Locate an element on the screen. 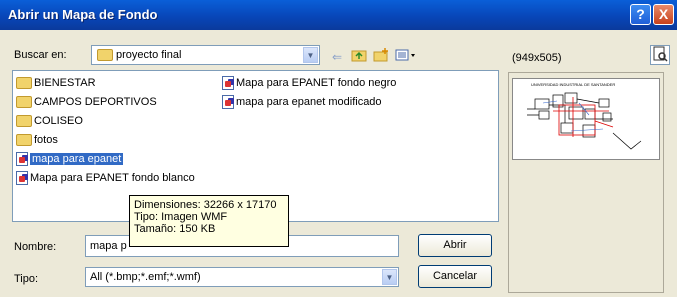  tooltip-type: Tipo: Imagen WMF is located at coordinates (181, 217).